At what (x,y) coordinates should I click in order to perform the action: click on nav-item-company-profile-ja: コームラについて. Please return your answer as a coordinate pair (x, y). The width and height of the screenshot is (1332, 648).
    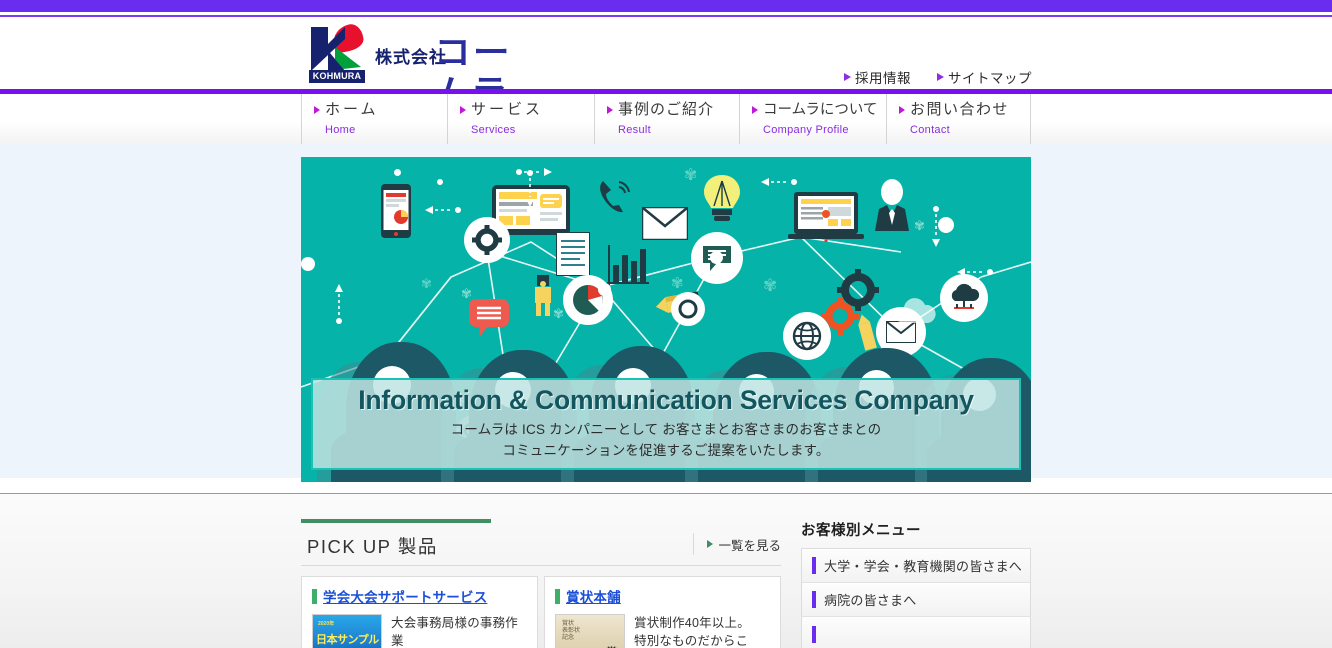
    Looking at the image, I should click on (819, 110).